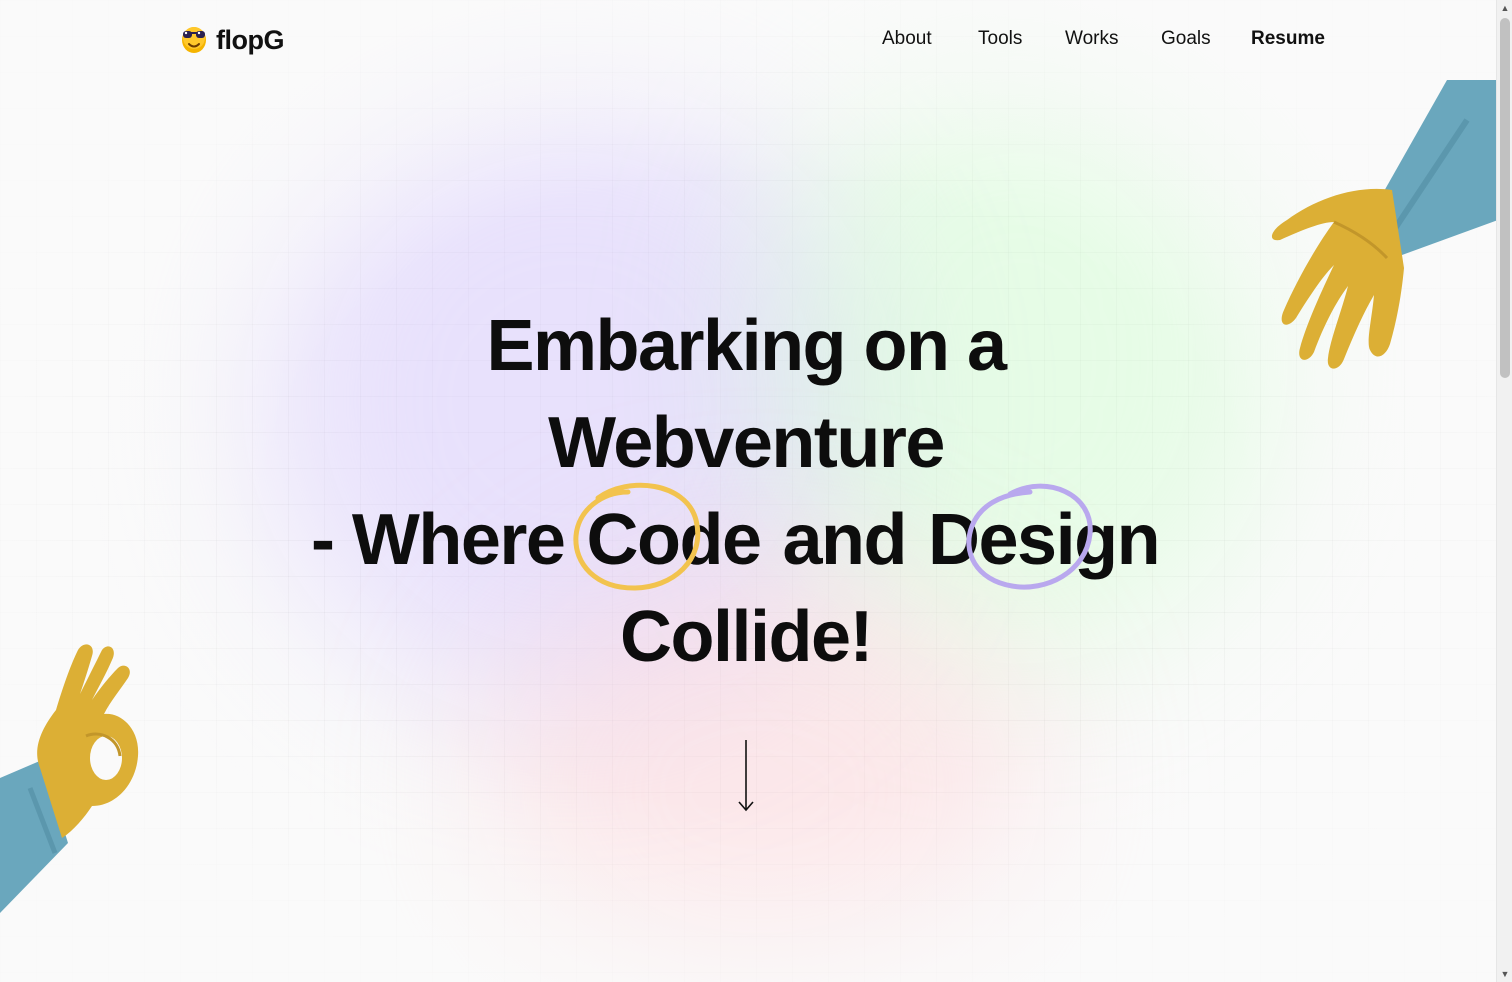 The height and width of the screenshot is (982, 1512). What do you see at coordinates (1505, 198) in the screenshot?
I see `scrollbar-thumb` at bounding box center [1505, 198].